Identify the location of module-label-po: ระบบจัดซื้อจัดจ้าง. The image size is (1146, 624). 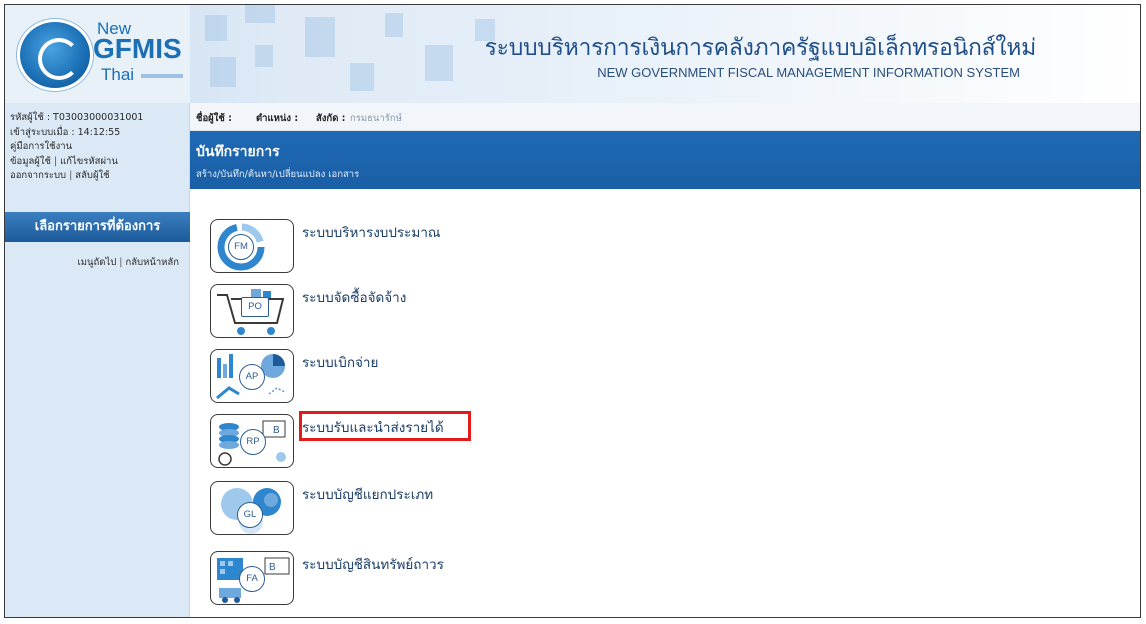
(354, 297).